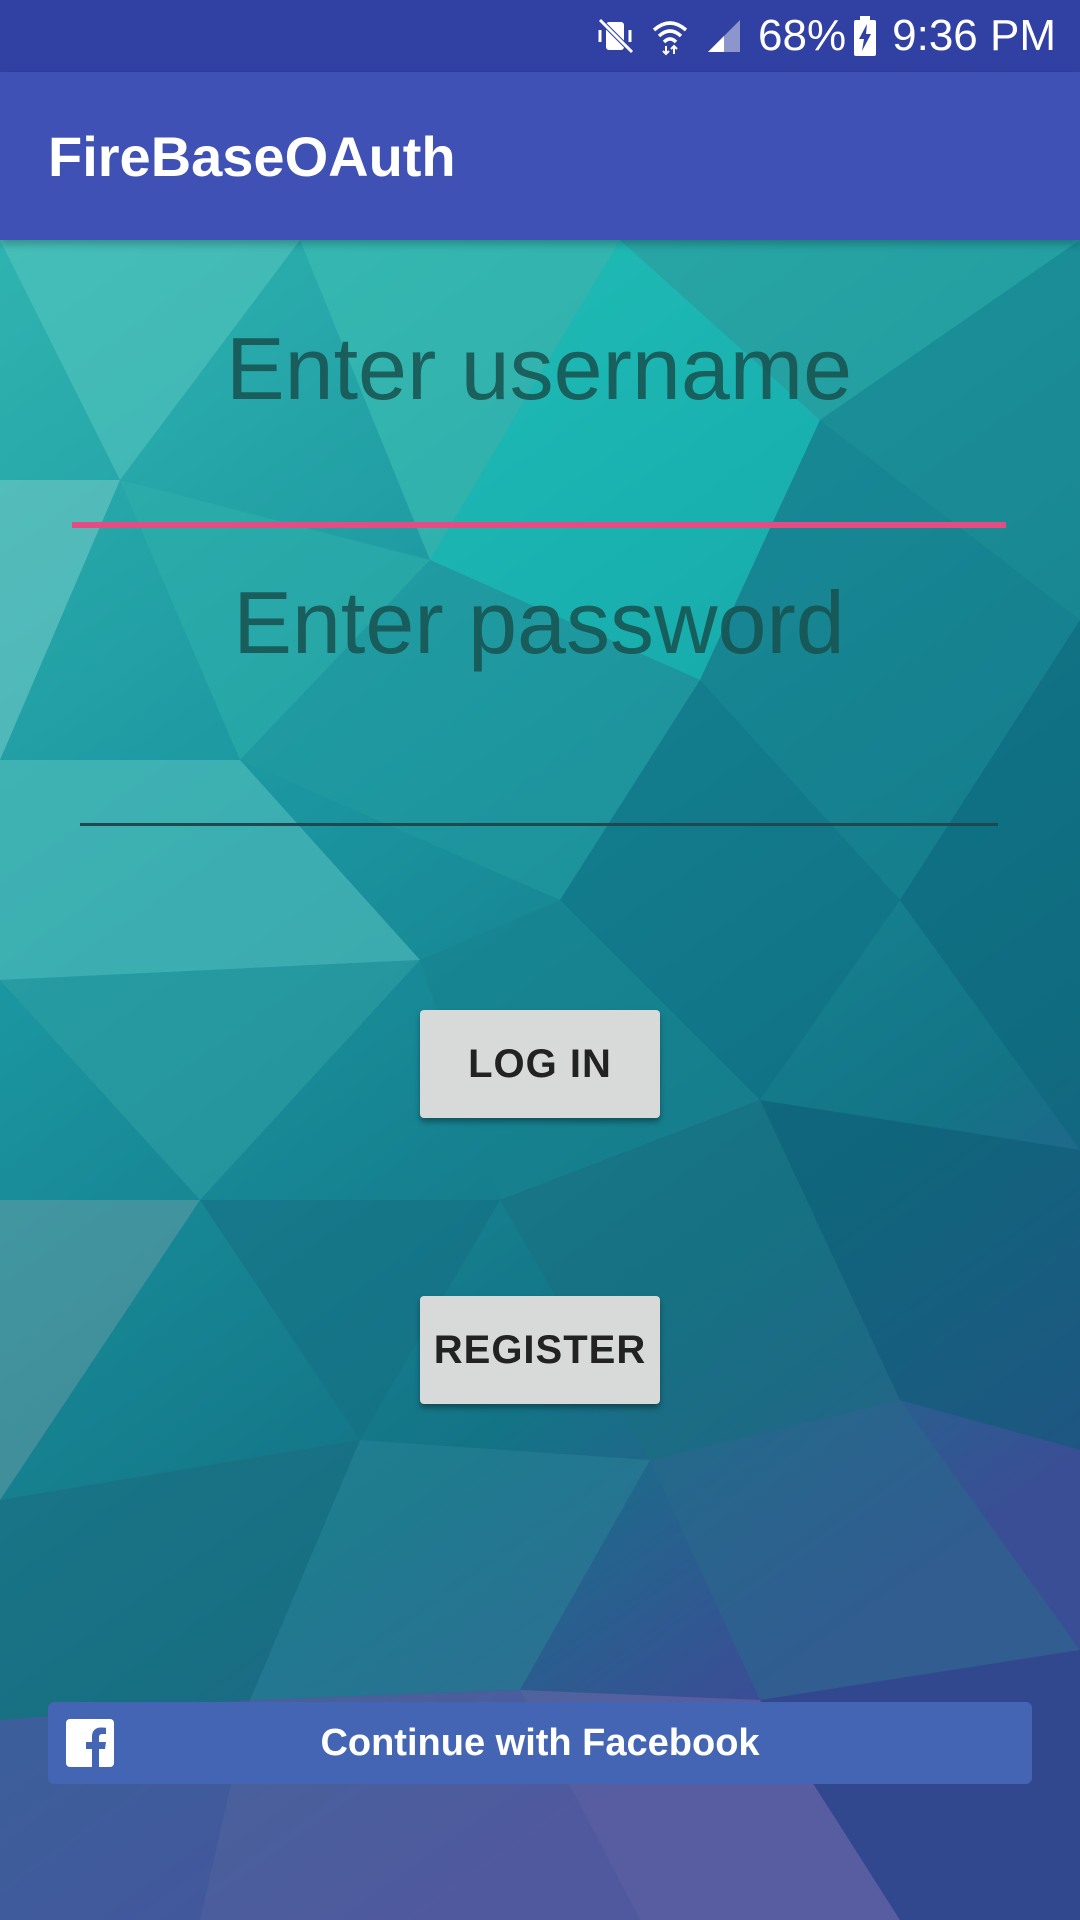  Describe the element at coordinates (539, 368) in the screenshot. I see `username-placeholder: Enter username` at that location.